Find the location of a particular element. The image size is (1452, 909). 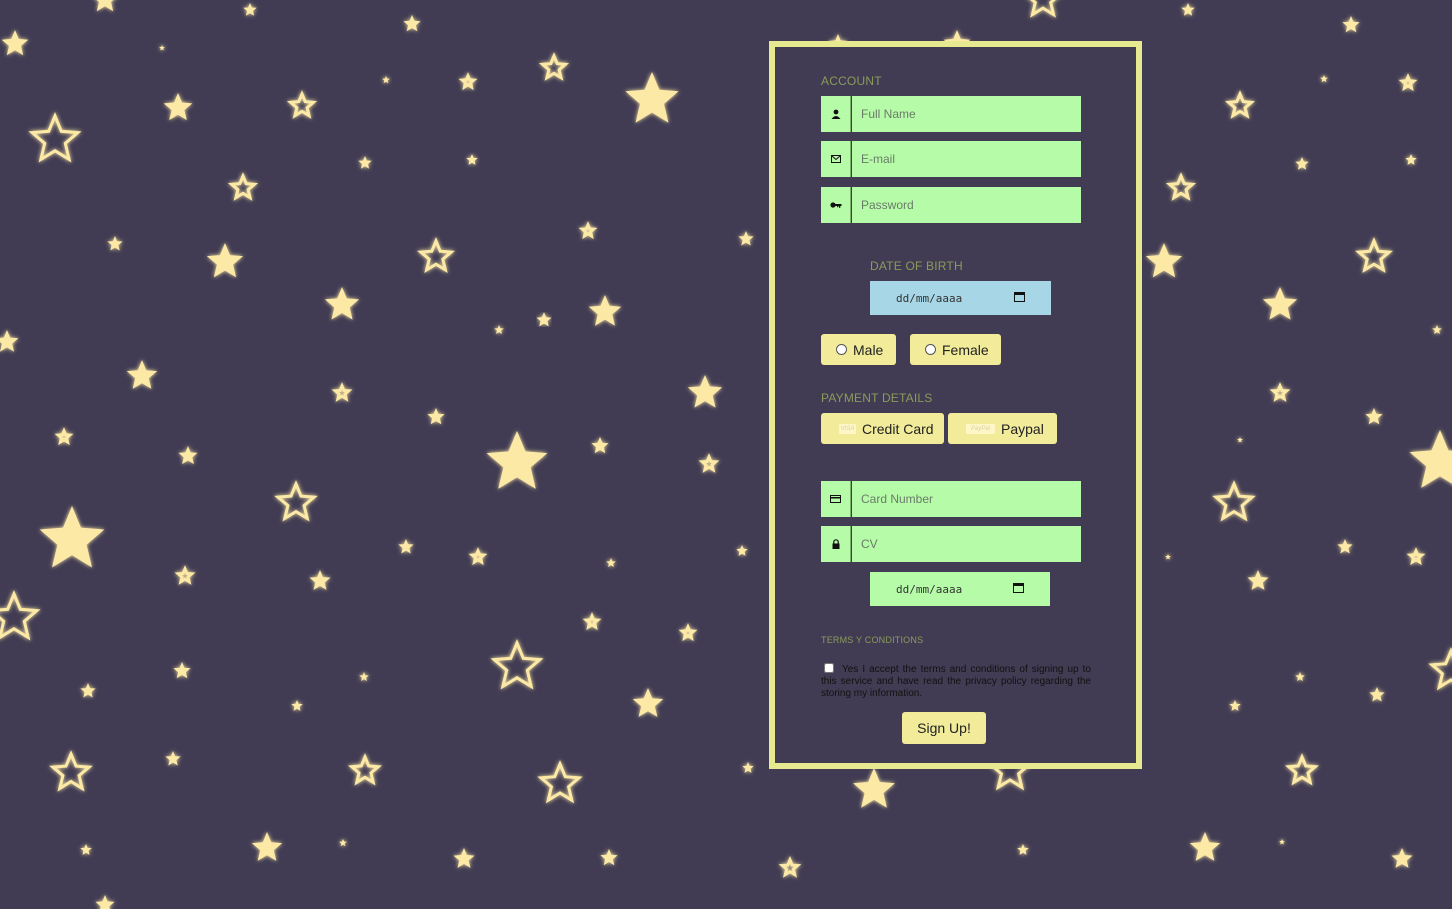

full-name-input is located at coordinates (966, 114).